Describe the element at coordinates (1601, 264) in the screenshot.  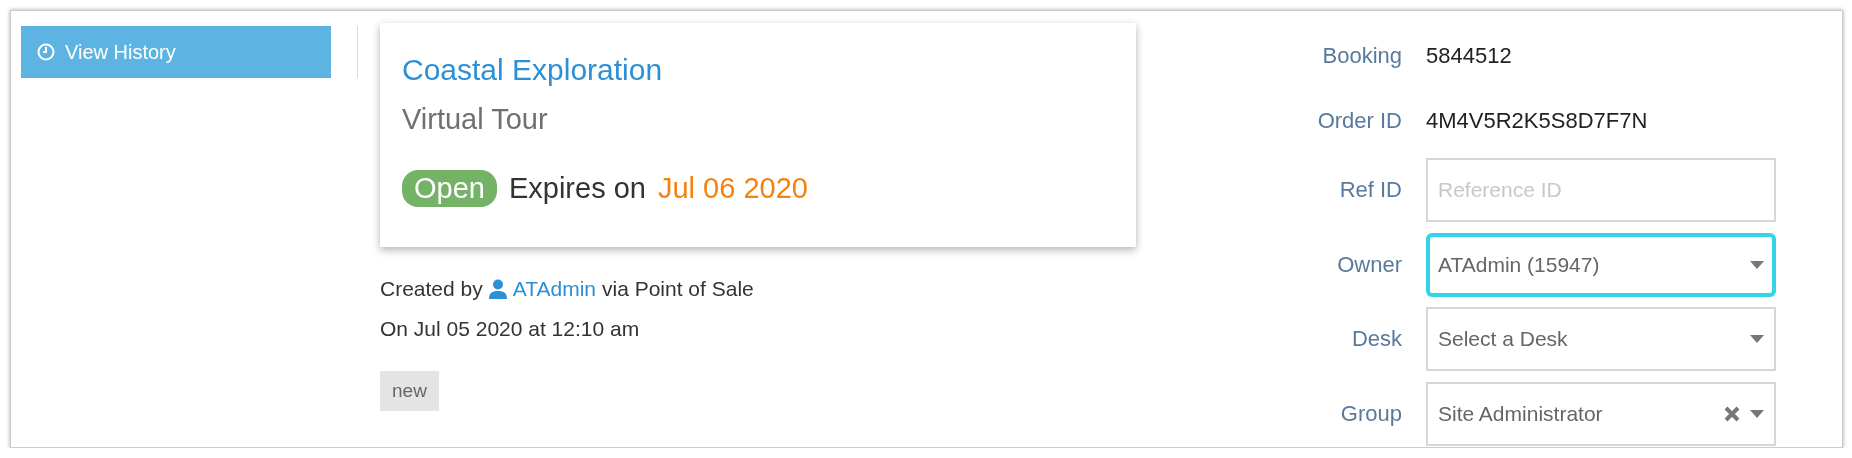
I see `select-field: ATAdmin (15947)` at that location.